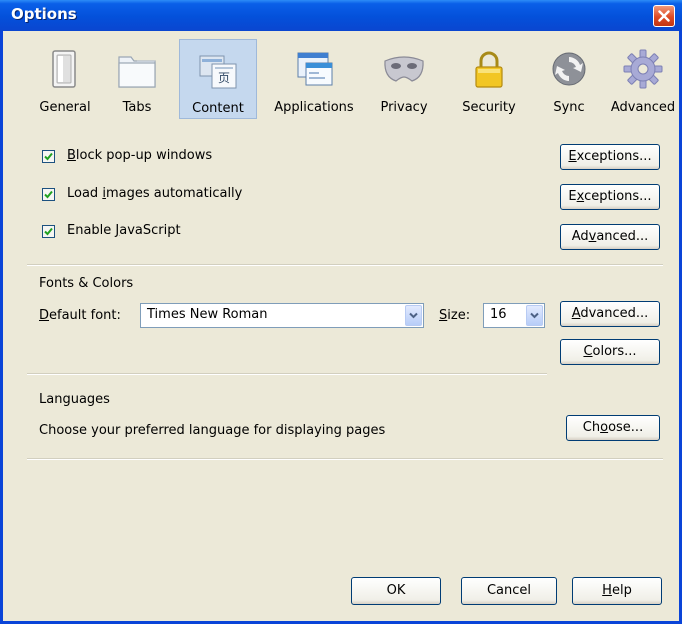 Image resolution: width=682 pixels, height=626 pixels. Describe the element at coordinates (124, 230) in the screenshot. I see `enable-javascript-label: Enable JavaScript` at that location.